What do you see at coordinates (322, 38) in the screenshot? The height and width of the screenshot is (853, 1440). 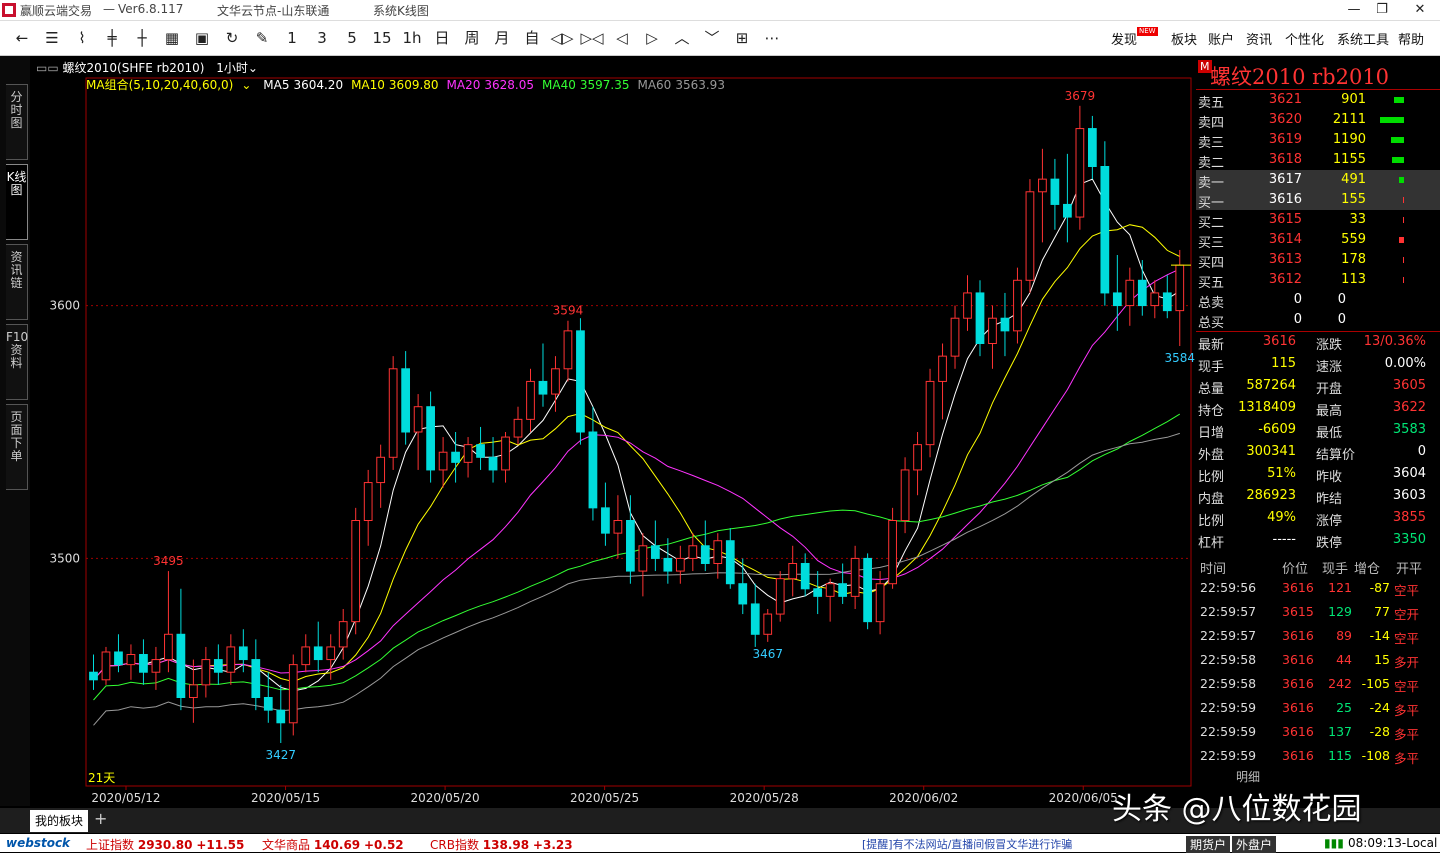 I see `period-3-button: 3` at bounding box center [322, 38].